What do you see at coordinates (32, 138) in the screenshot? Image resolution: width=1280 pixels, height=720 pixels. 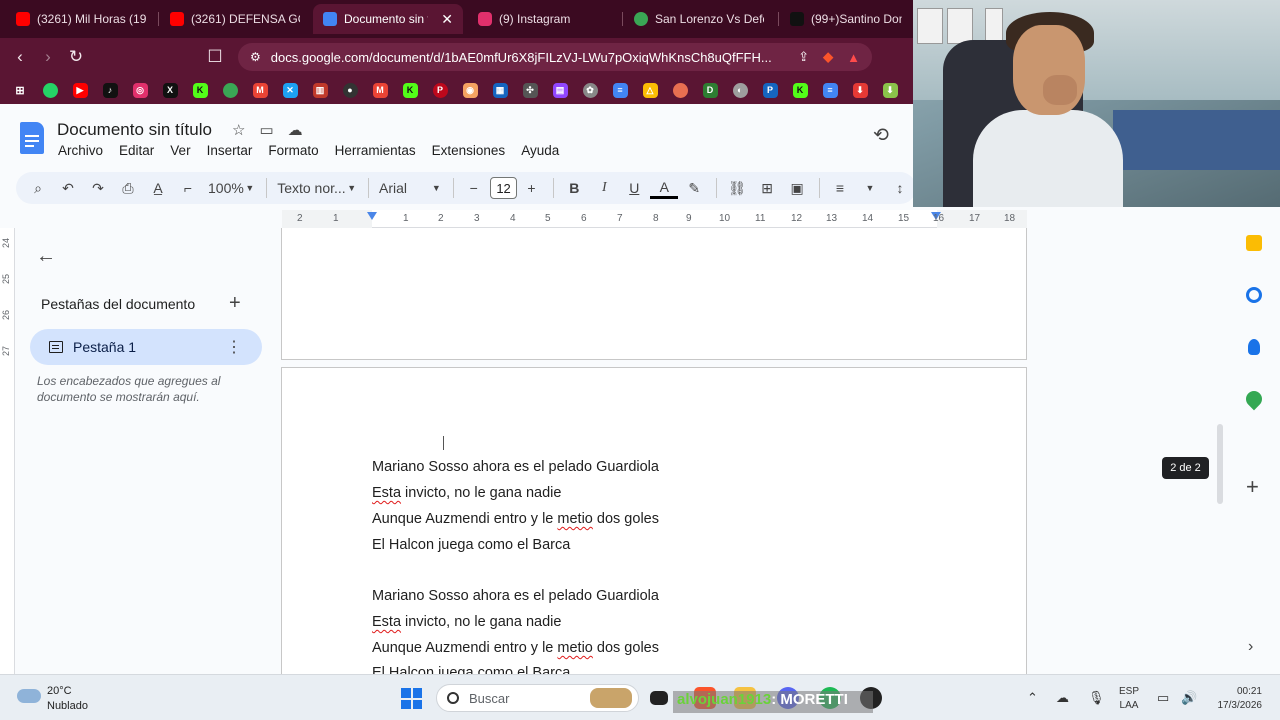 I see `docs-logo-icon` at bounding box center [32, 138].